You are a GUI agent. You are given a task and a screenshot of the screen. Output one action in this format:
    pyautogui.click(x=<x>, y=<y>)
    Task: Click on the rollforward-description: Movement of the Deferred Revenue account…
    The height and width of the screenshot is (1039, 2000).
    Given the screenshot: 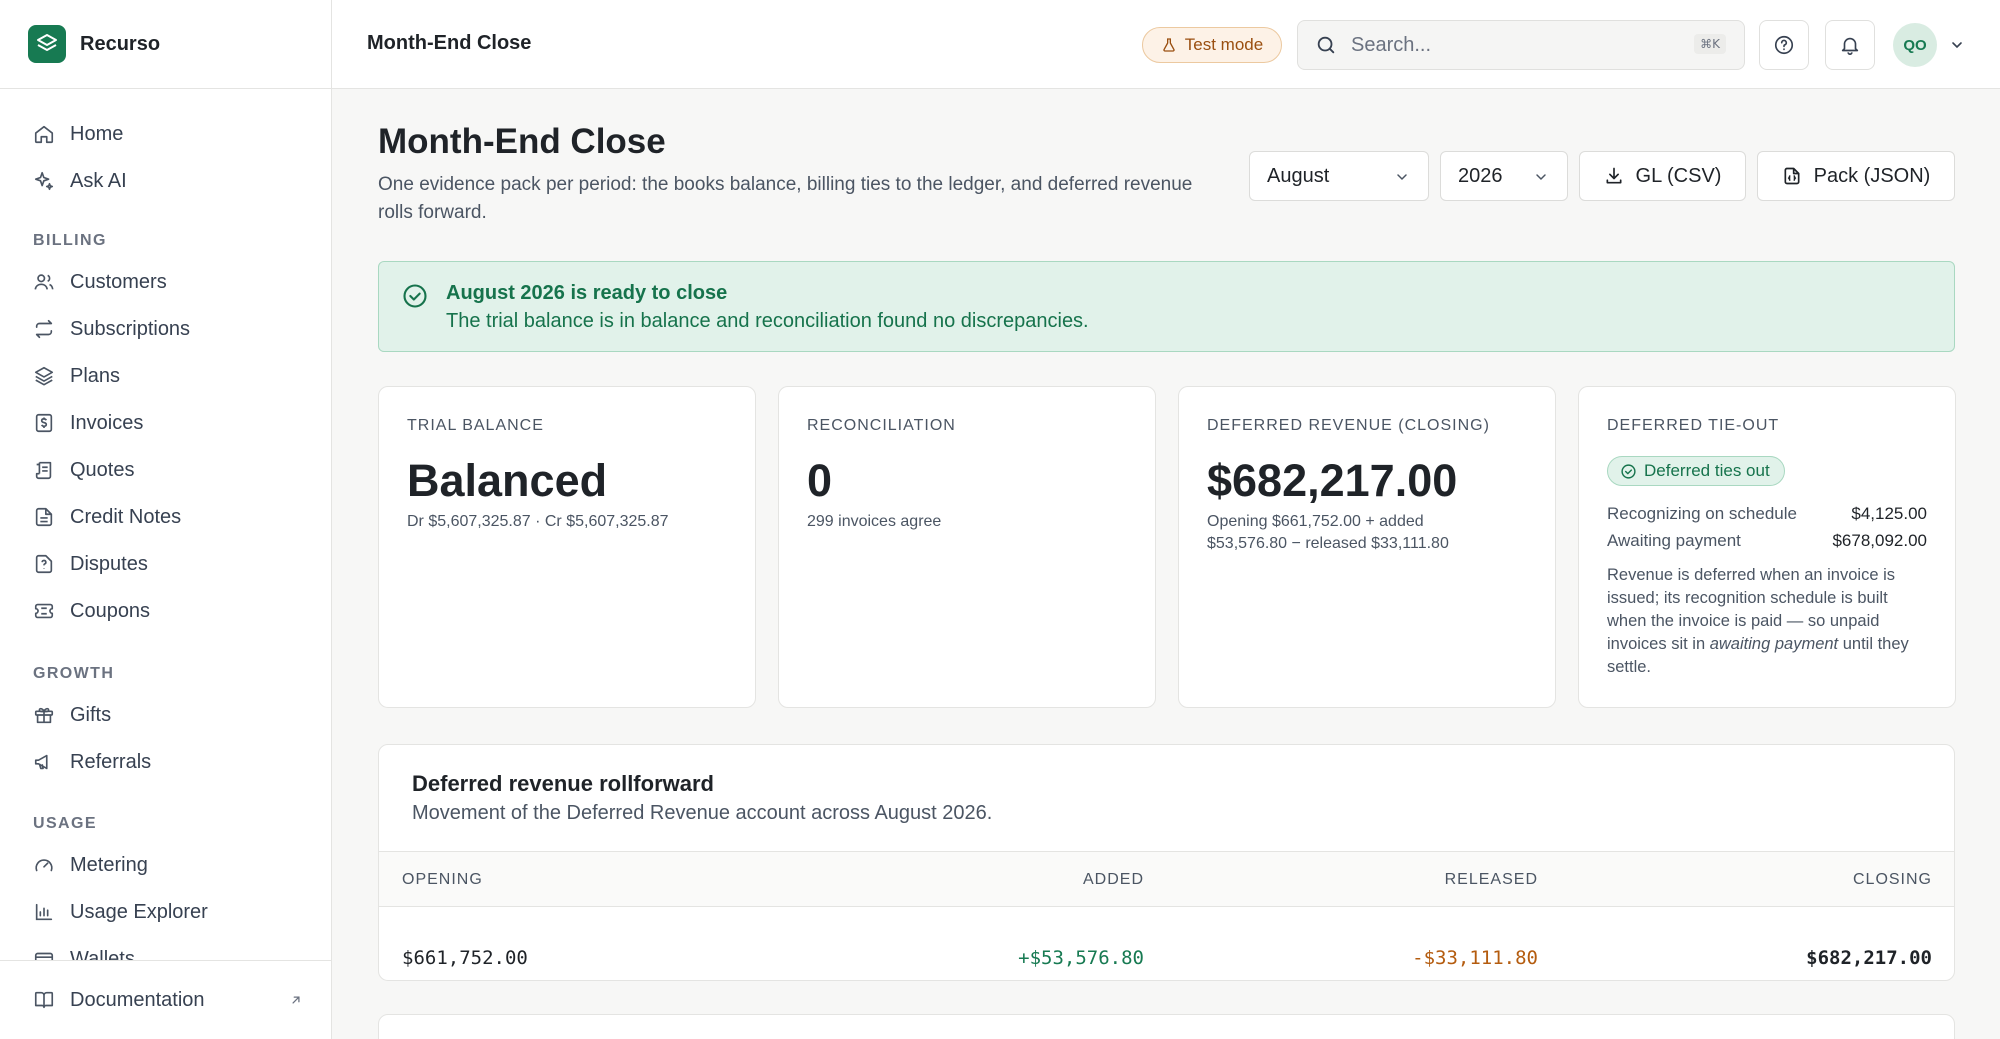 What is the action you would take?
    pyautogui.click(x=702, y=813)
    